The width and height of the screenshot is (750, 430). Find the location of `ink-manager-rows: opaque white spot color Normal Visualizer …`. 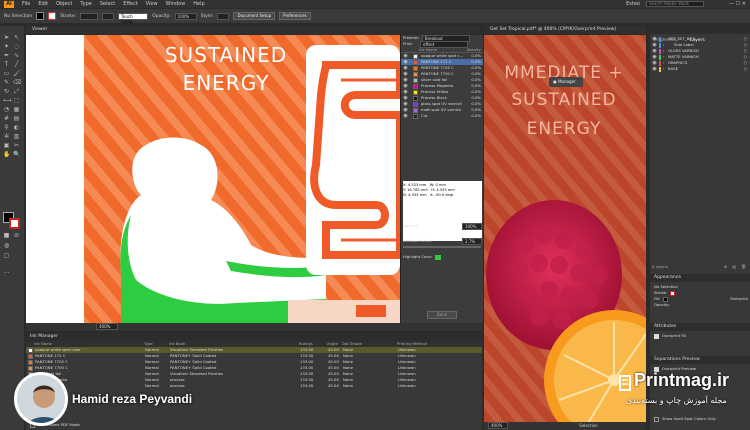

ink-manager-rows: opaque white spot color Normal Visualizer … is located at coordinates (254, 368).